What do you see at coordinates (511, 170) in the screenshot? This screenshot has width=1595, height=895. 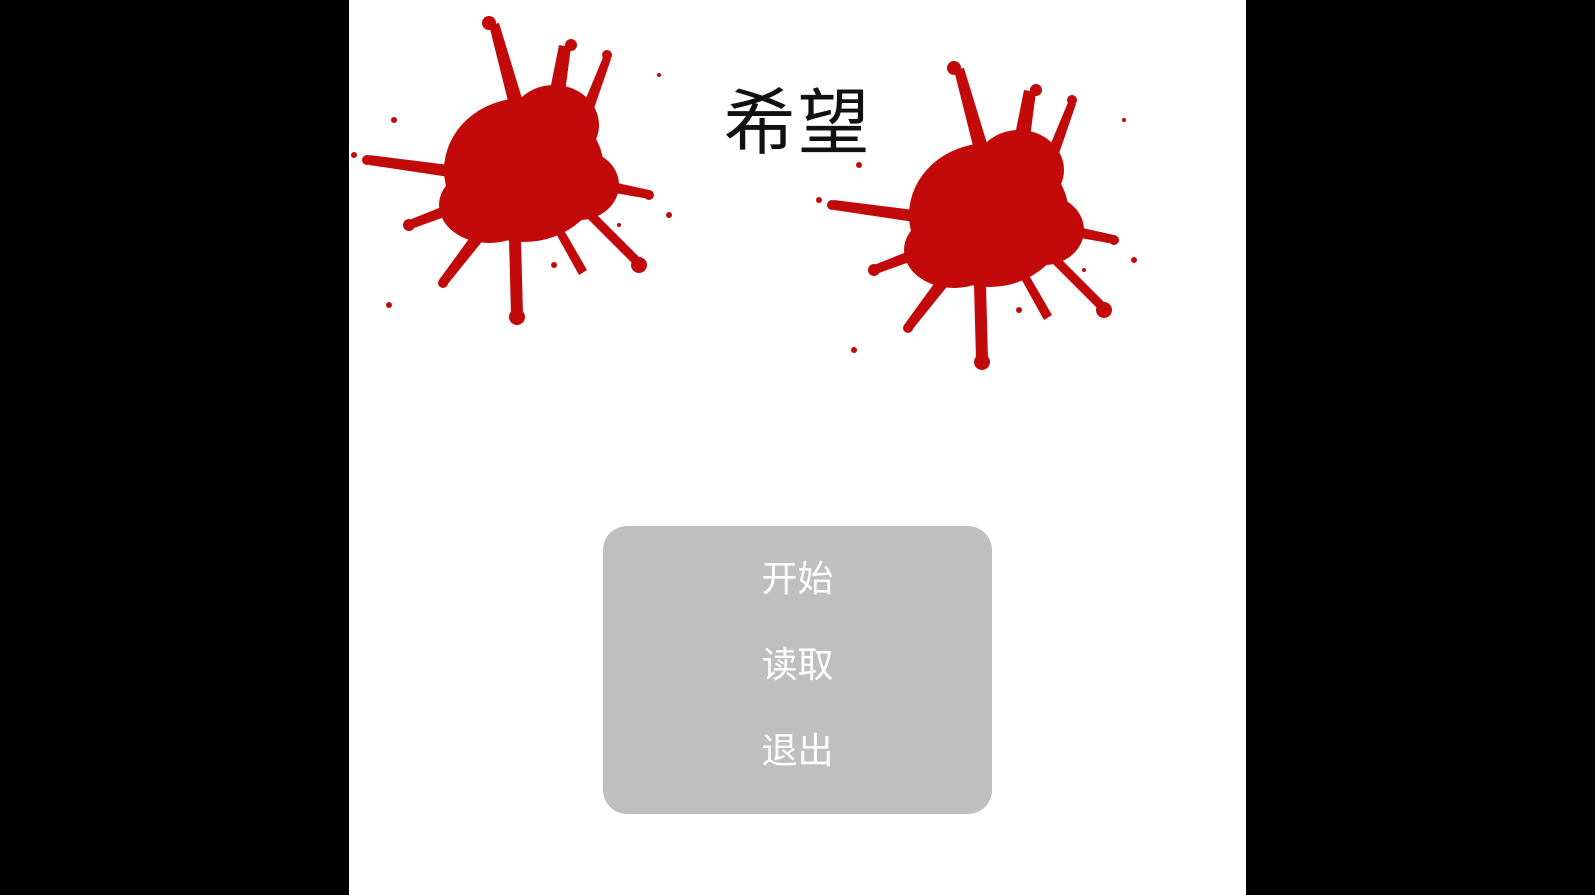 I see `blood-splatter-left` at bounding box center [511, 170].